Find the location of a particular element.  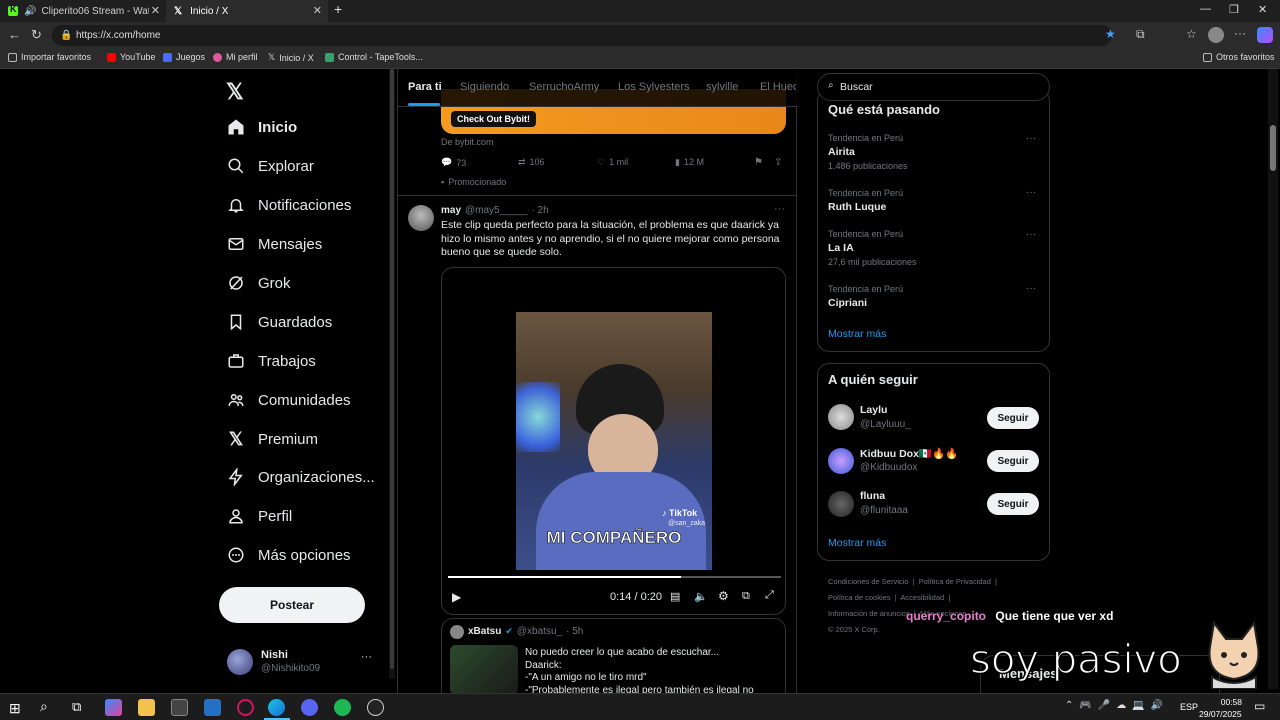

search-input: ⌕ Buscar is located at coordinates (933, 87).